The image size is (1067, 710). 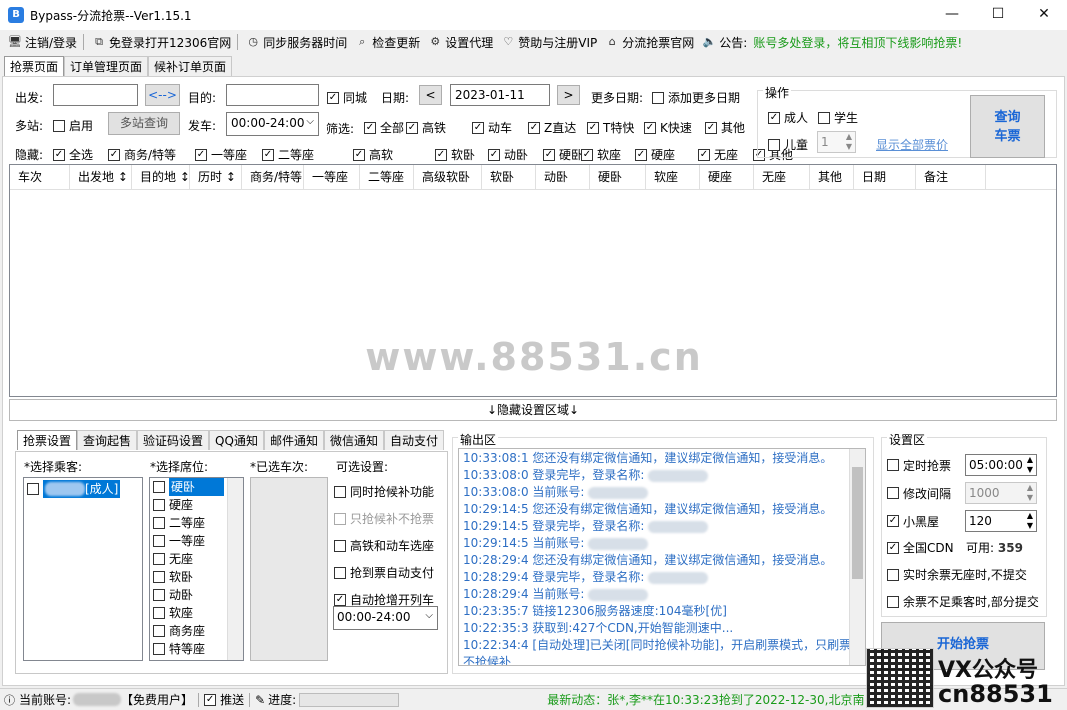 What do you see at coordinates (788, 117) in the screenshot?
I see `adult-checkbox: ✓ 成人` at bounding box center [788, 117].